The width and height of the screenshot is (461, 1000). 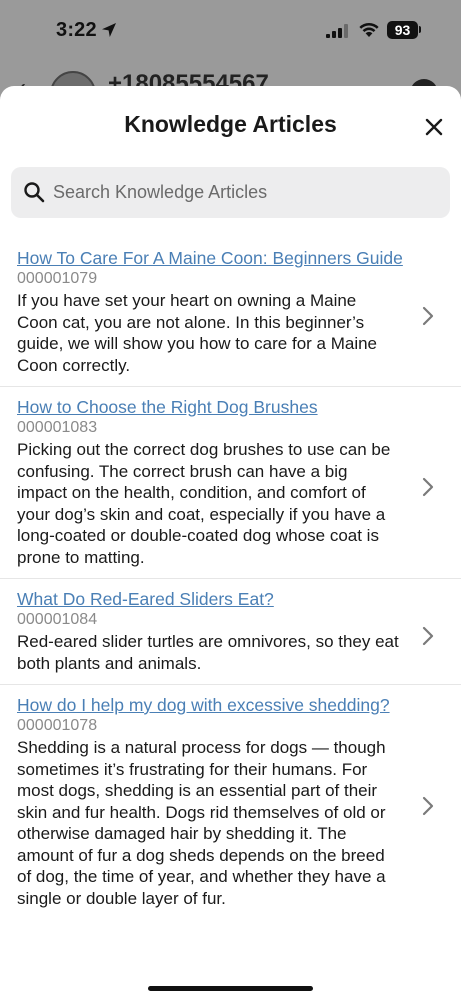 What do you see at coordinates (76, 30) in the screenshot?
I see `status-time: 3:22` at bounding box center [76, 30].